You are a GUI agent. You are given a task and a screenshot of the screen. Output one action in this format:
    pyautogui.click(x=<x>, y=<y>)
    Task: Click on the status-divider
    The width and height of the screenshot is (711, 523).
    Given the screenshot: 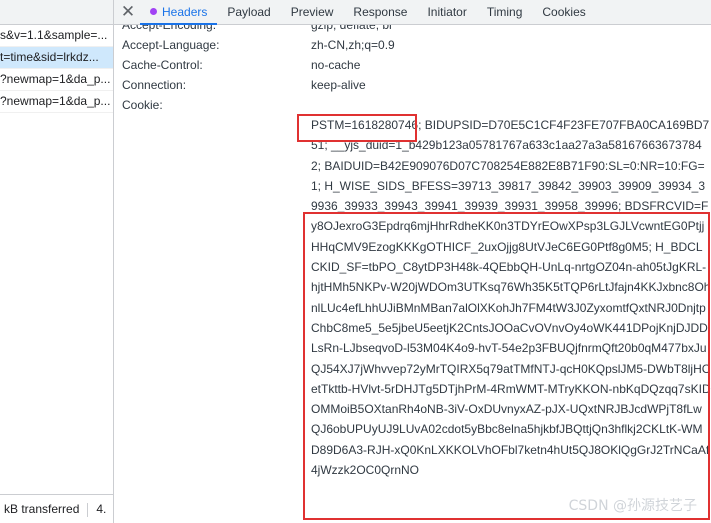 What is the action you would take?
    pyautogui.click(x=88, y=509)
    